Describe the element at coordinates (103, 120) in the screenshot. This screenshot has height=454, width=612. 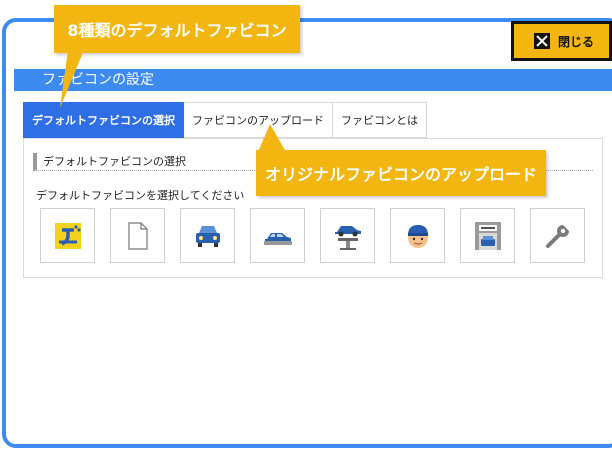
I see `tab-default-favicon: デフォルトファビコンの選択` at that location.